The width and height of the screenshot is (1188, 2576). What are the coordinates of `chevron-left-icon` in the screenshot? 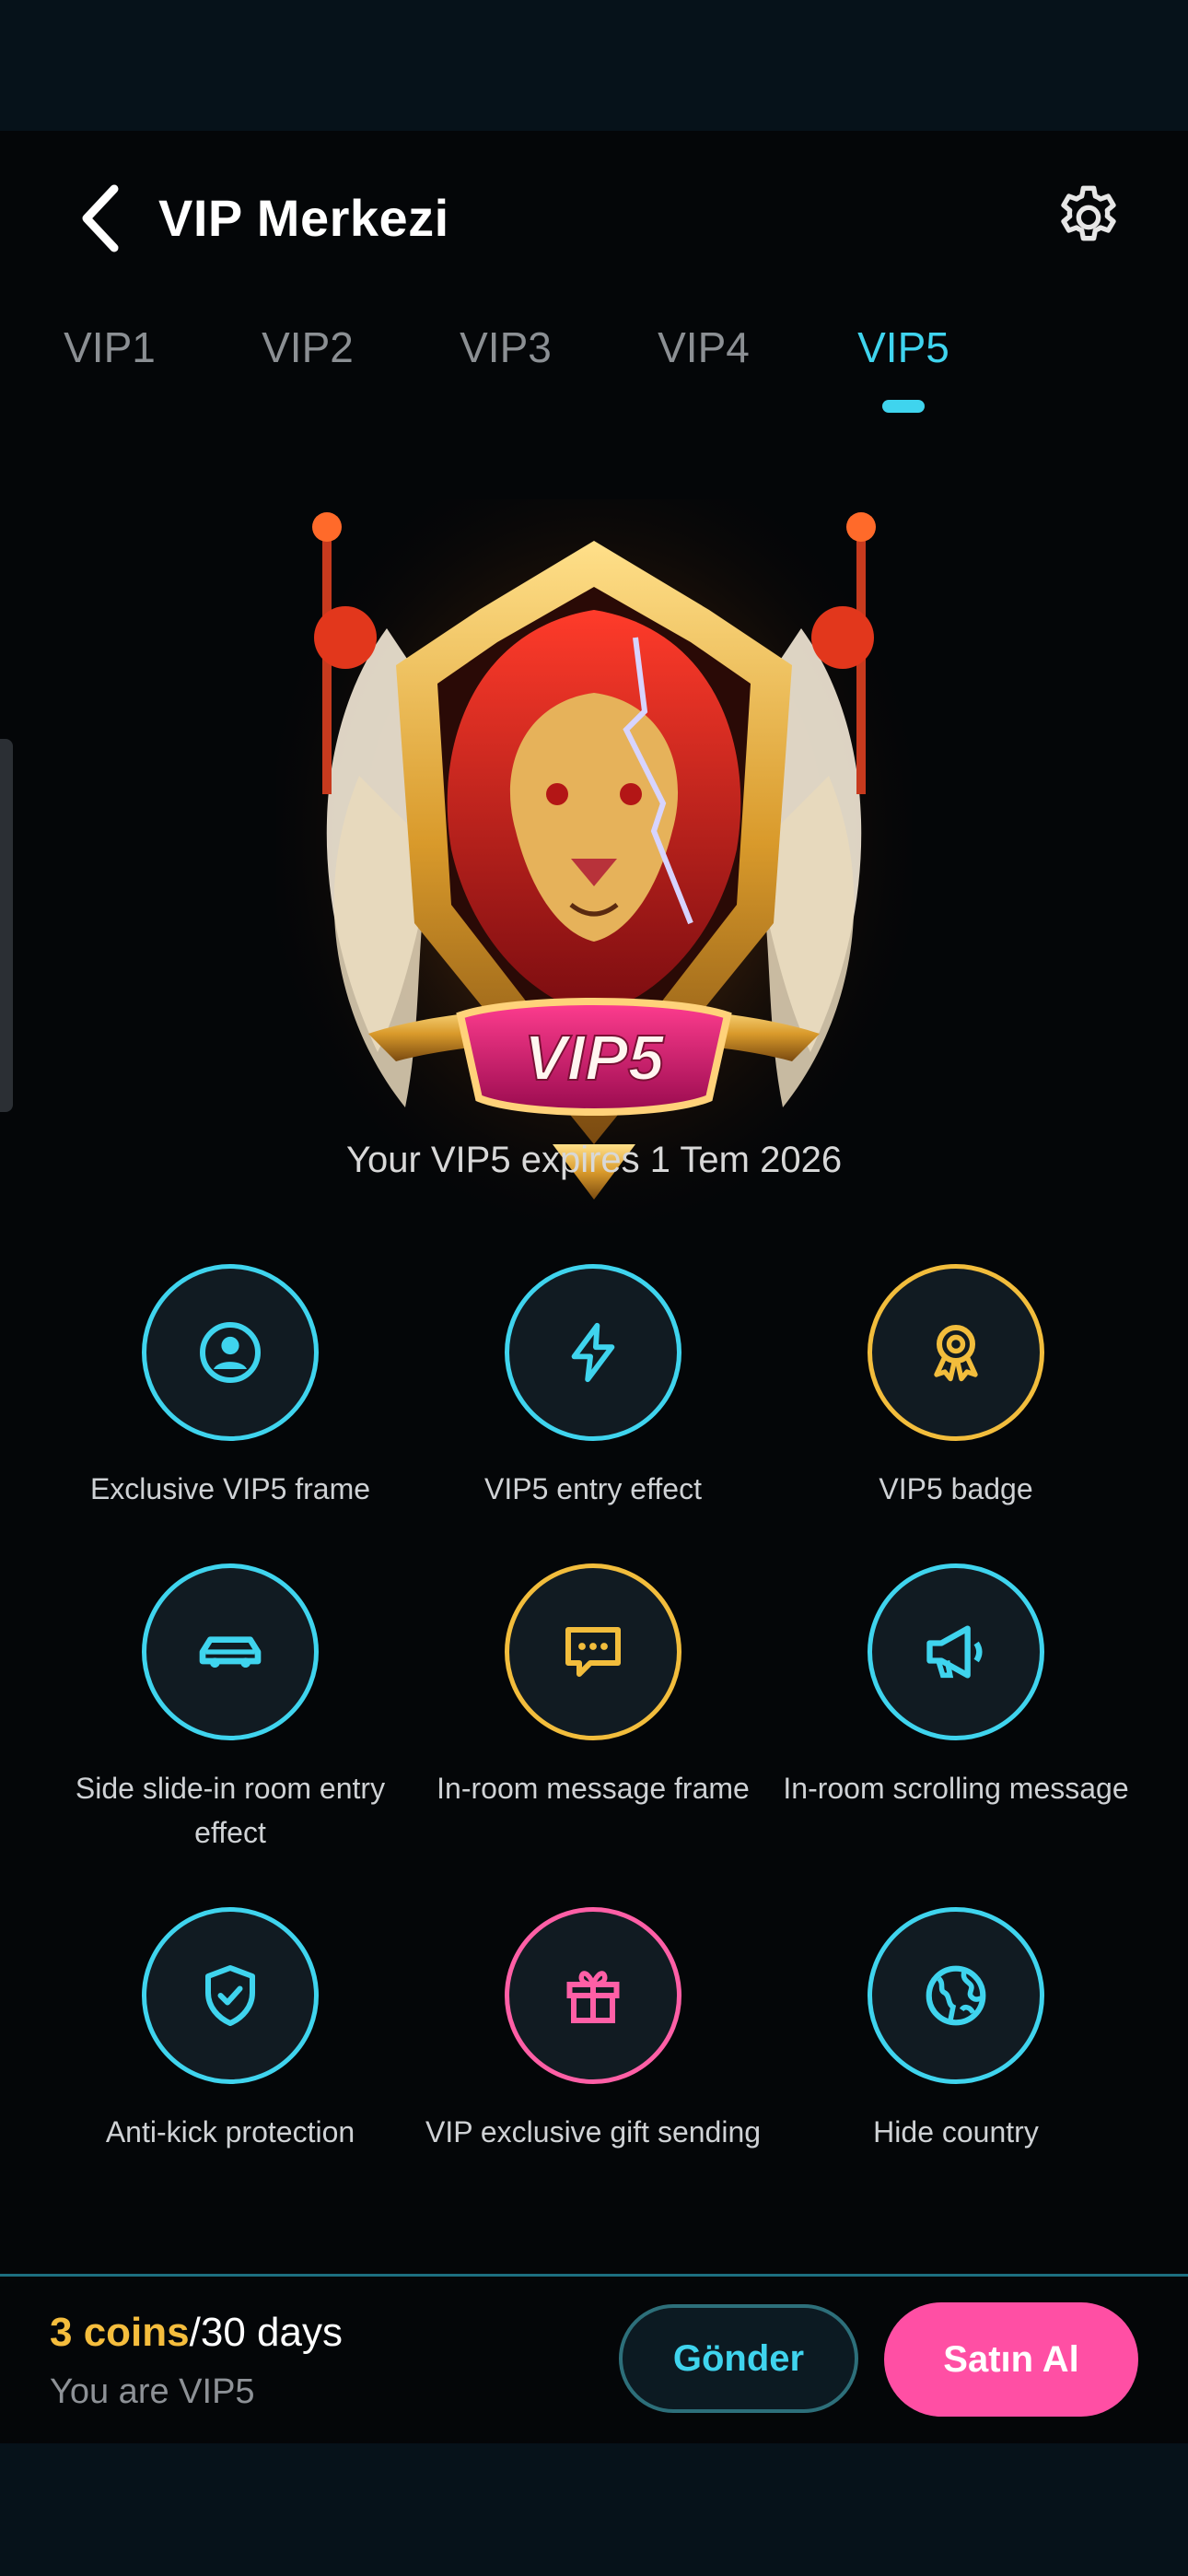 It's located at (100, 218).